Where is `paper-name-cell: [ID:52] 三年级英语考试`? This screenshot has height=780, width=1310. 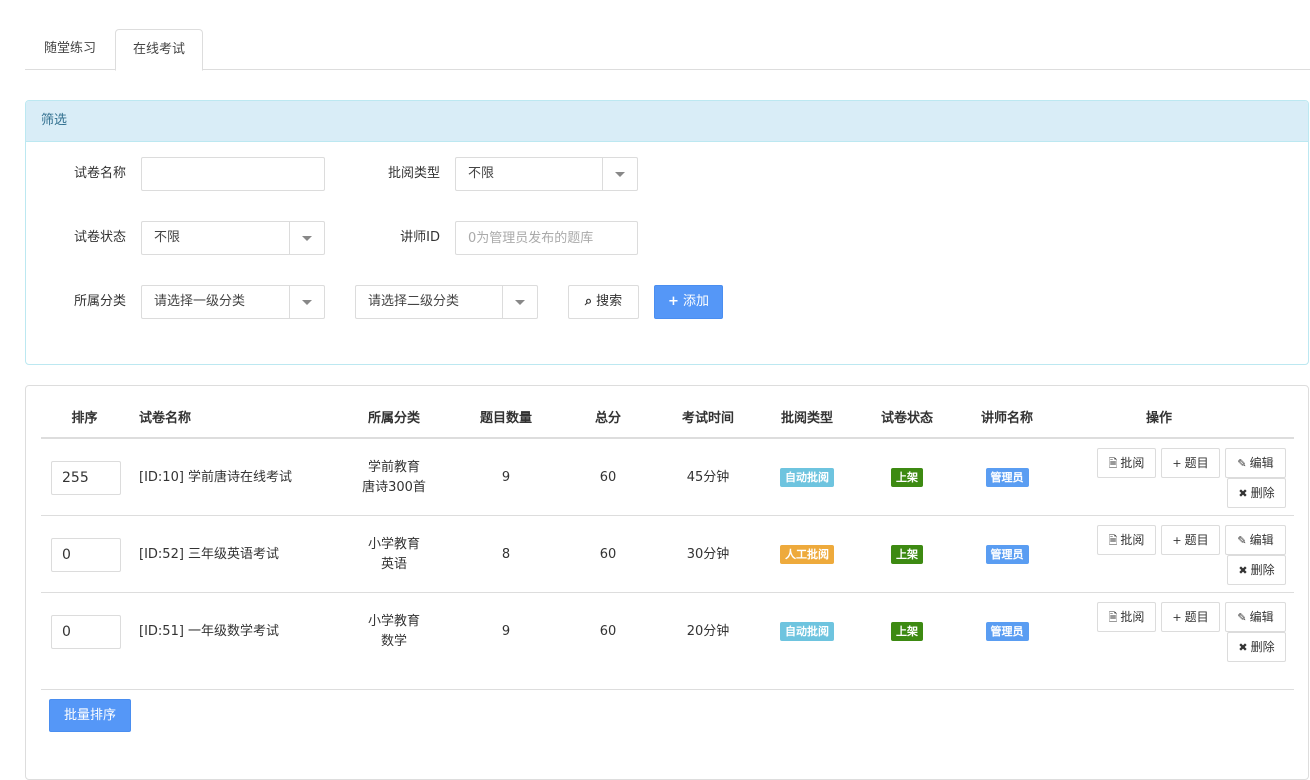
paper-name-cell: [ID:52] 三年级英语考试 is located at coordinates (244, 554).